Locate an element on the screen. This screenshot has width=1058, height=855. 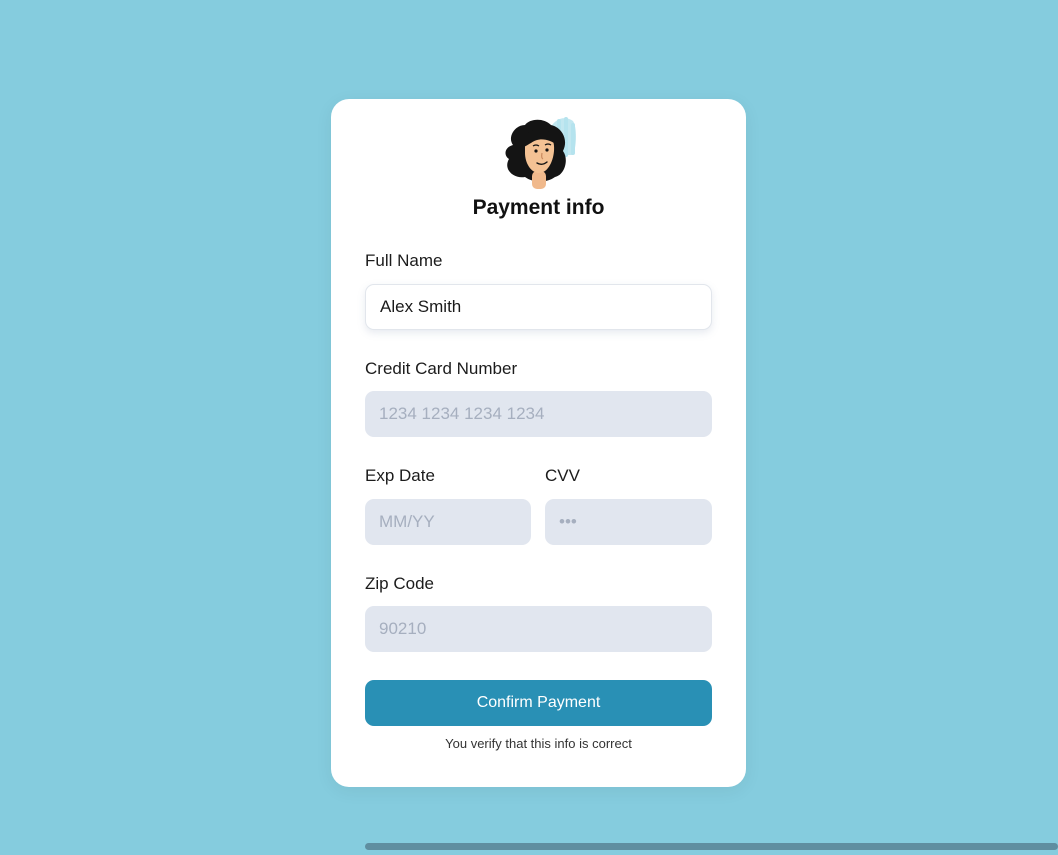
zip-code-label: Zip Code is located at coordinates (399, 583).